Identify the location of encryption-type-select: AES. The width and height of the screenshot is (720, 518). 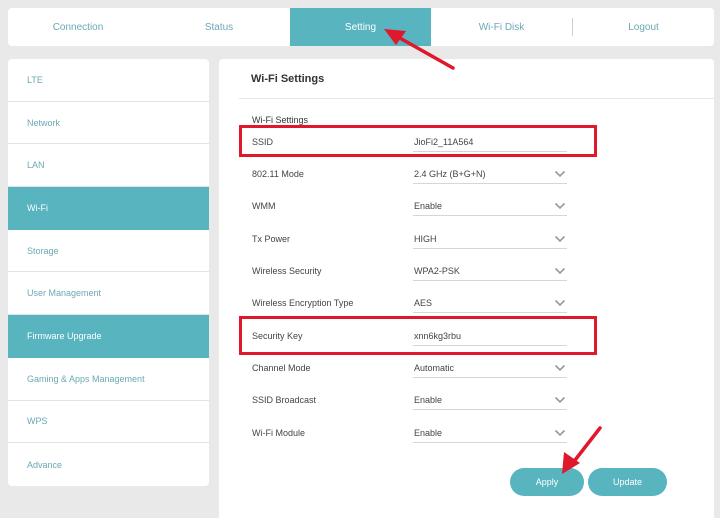
(490, 303).